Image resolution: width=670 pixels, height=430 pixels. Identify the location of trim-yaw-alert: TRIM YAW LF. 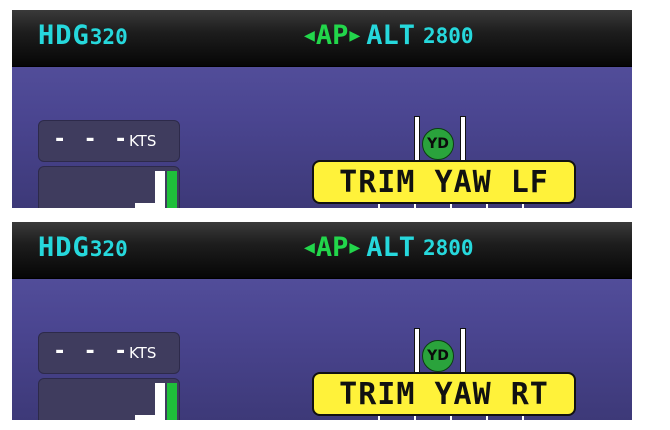
(444, 182).